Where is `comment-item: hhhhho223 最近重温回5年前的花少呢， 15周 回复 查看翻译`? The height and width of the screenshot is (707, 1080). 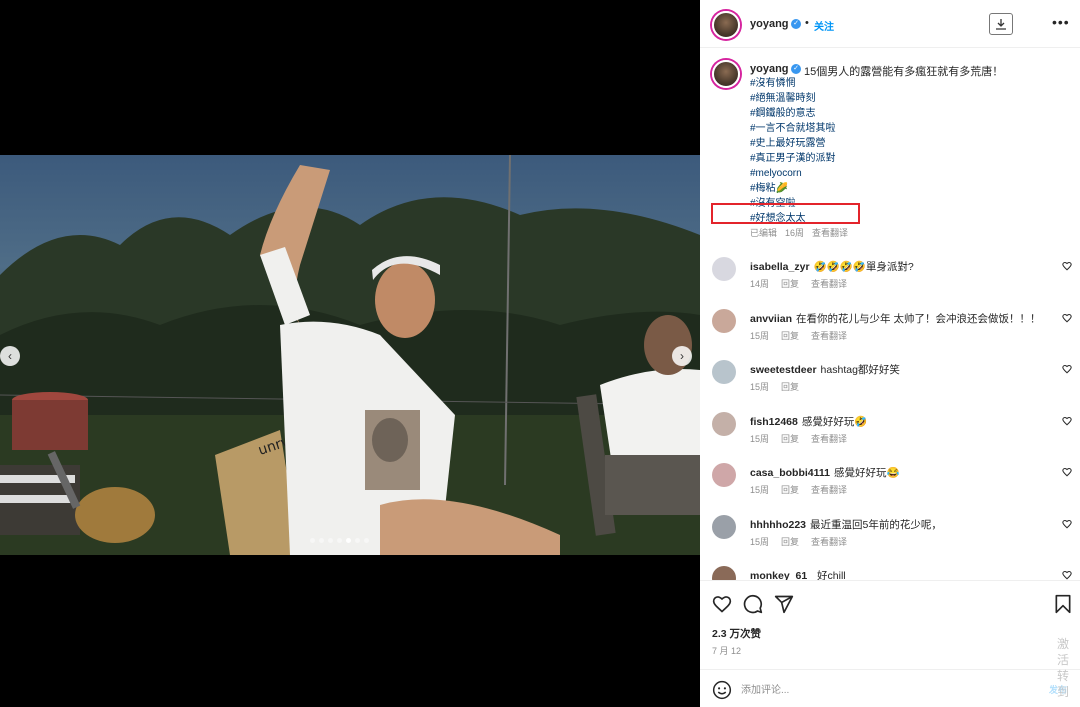
comment-item: hhhhho223 最近重温回5年前的花少呢， 15周 回复 查看翻译 is located at coordinates (890, 537).